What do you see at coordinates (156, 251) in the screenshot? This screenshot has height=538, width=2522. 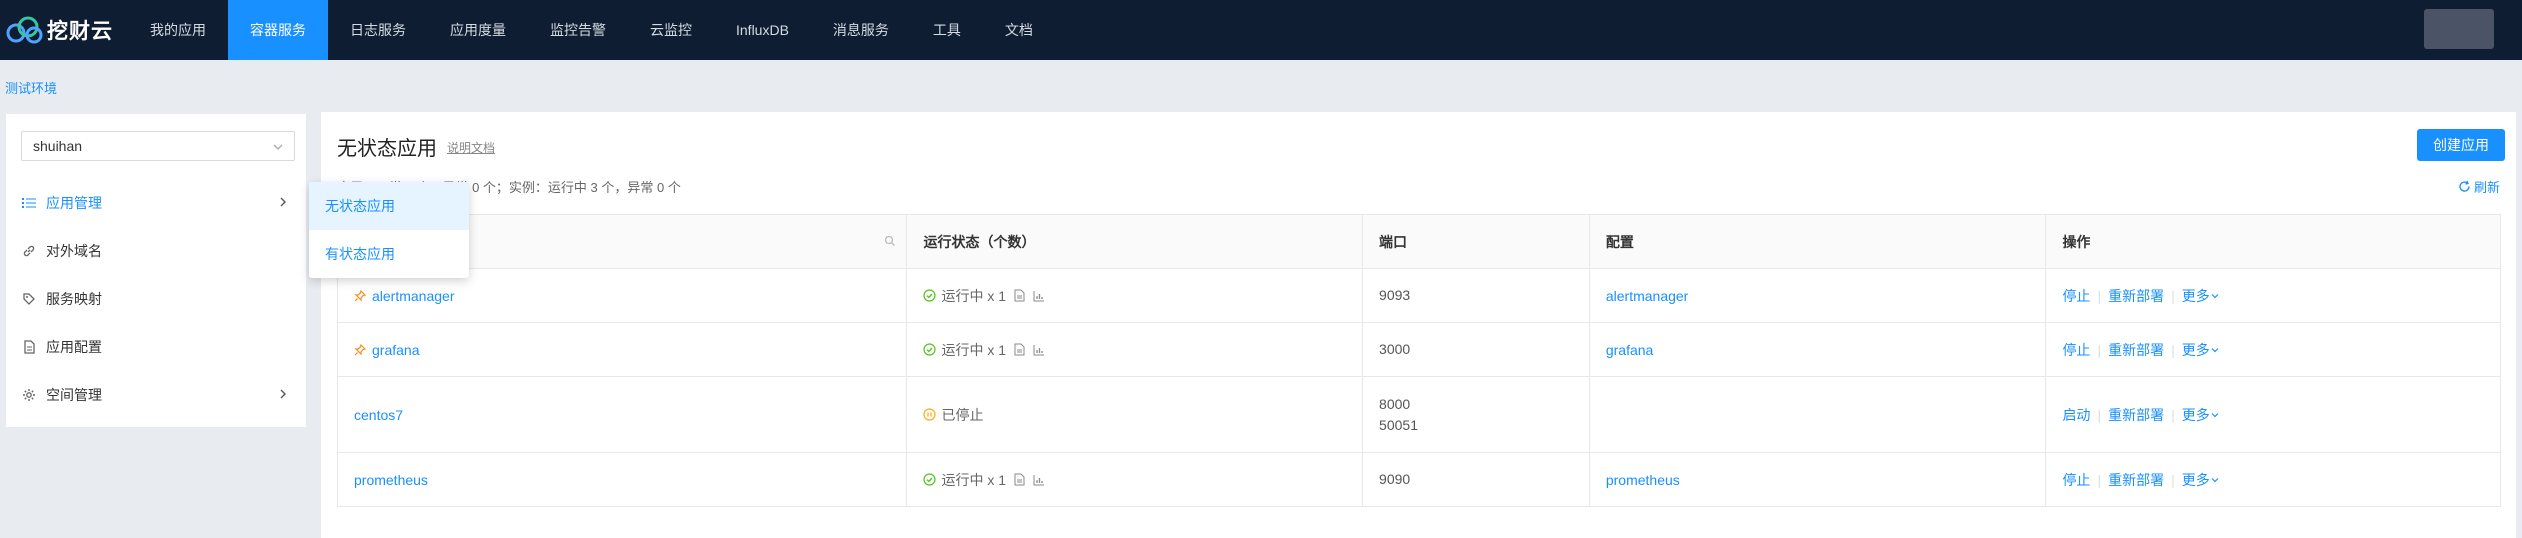 I see `sidebar-item-external-domain: 对外域名` at bounding box center [156, 251].